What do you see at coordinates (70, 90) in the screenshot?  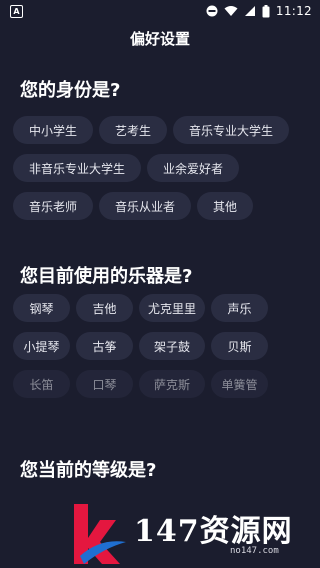 I see `identity-question: 您的身份是?` at bounding box center [70, 90].